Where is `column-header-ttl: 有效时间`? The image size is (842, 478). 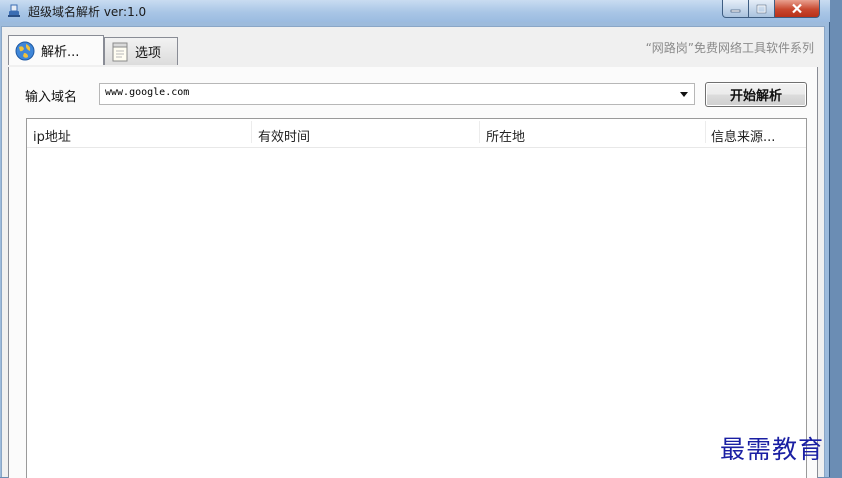 column-header-ttl: 有效时间 is located at coordinates (284, 135).